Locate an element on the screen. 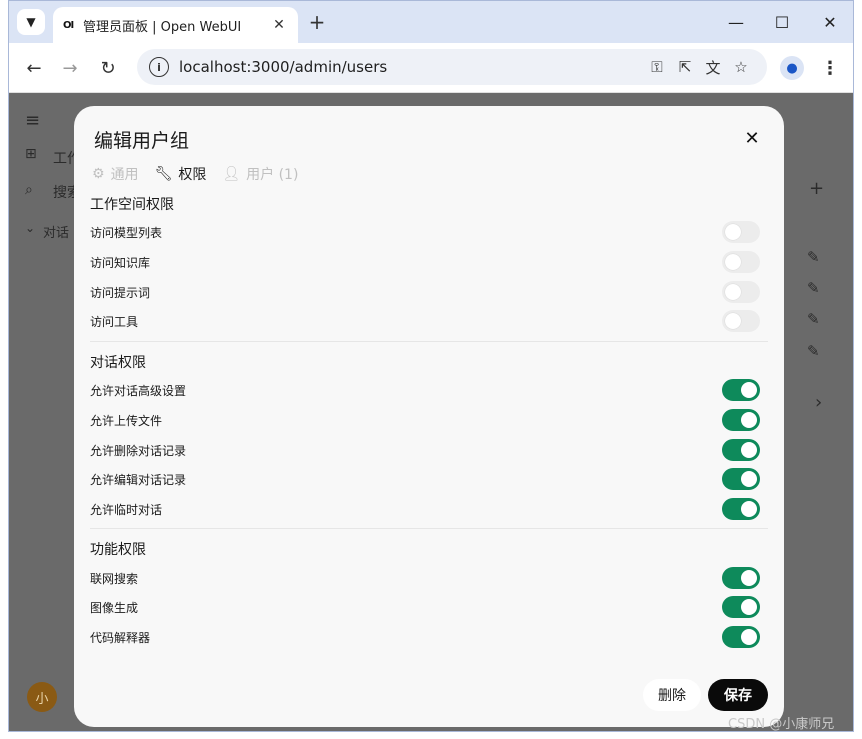  workspace-icon: ⊞ is located at coordinates (31, 154).